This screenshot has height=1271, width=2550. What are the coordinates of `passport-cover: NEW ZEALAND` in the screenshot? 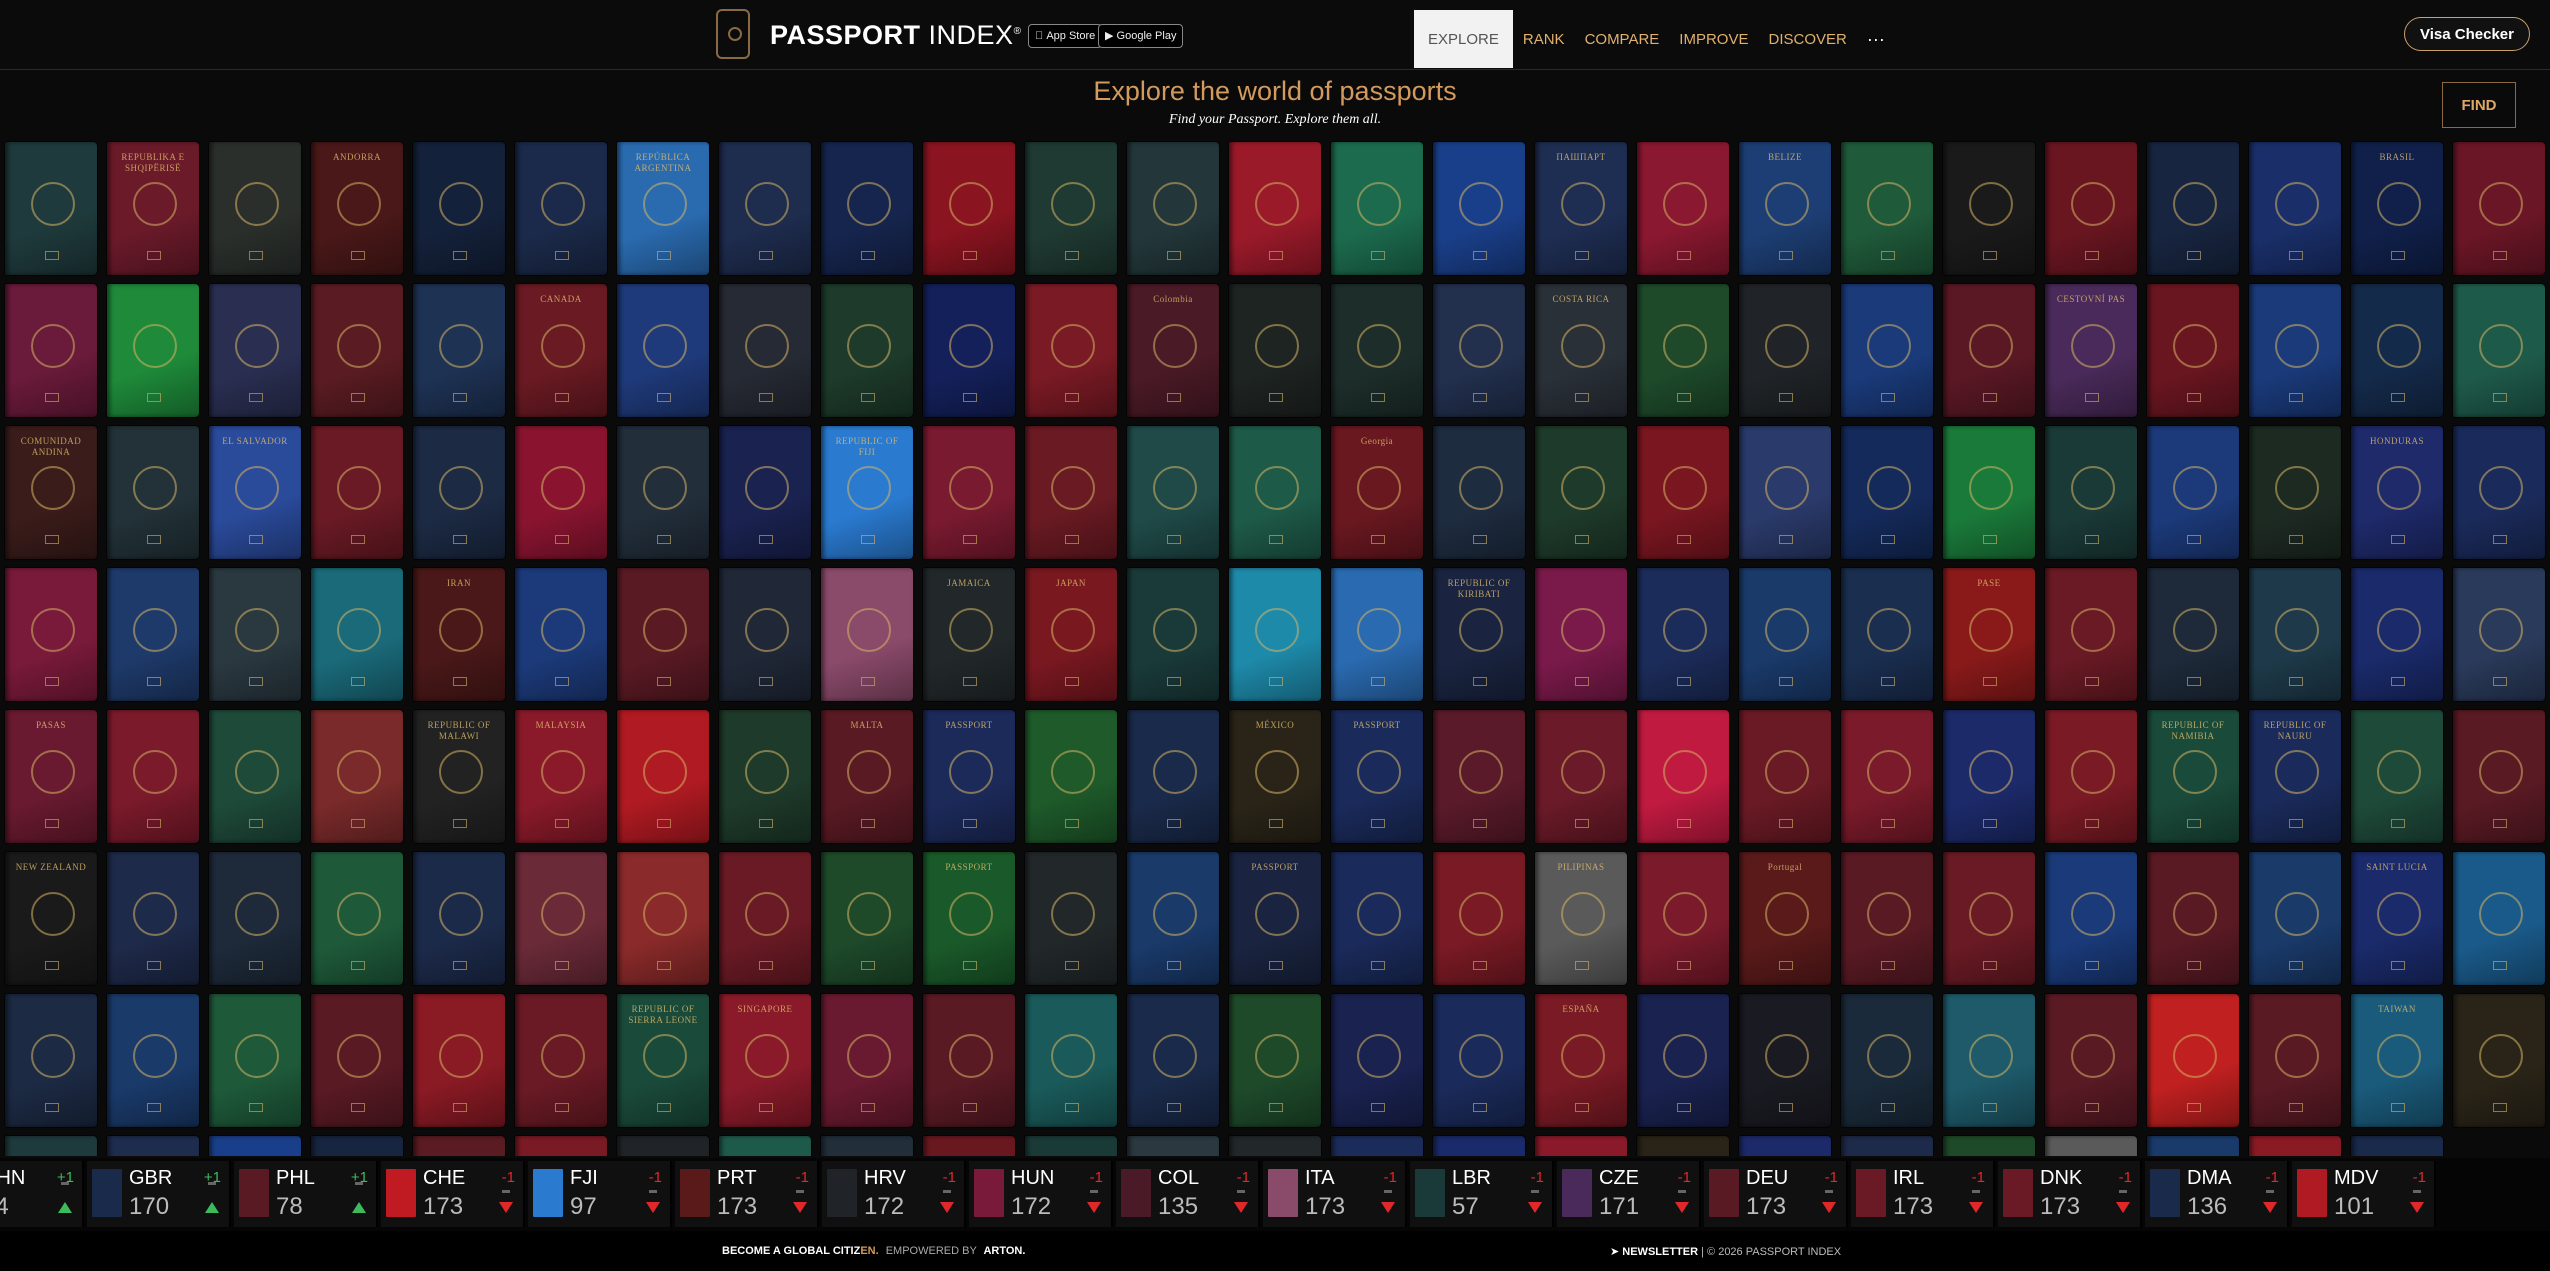 It's located at (51, 918).